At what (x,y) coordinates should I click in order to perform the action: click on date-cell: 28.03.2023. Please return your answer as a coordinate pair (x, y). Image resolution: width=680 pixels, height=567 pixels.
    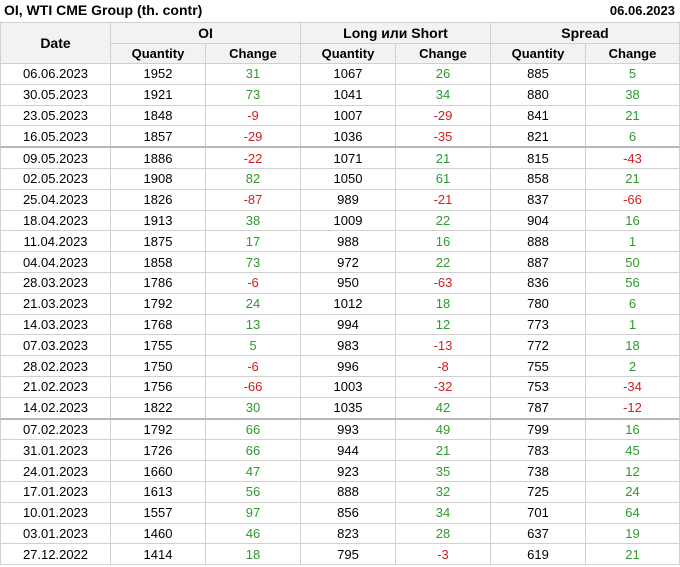
    Looking at the image, I should click on (55, 282).